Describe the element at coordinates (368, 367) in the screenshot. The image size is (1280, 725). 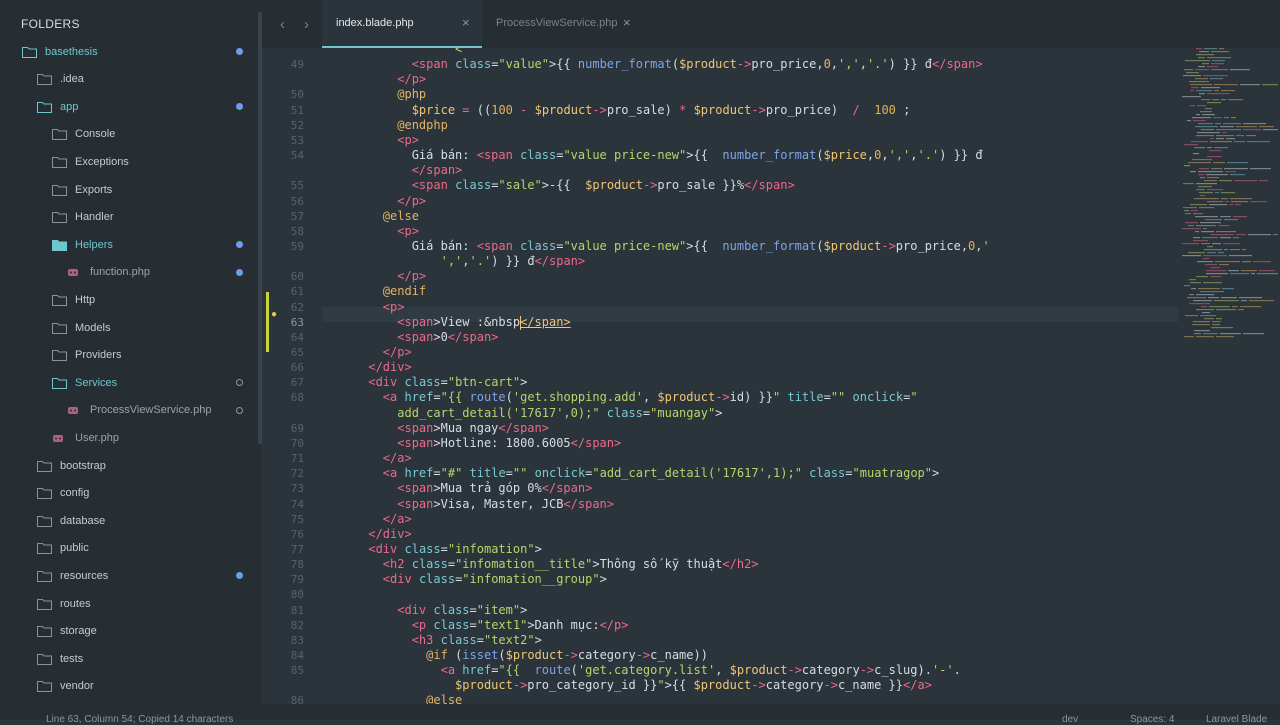
I see `code-line: </div>` at that location.